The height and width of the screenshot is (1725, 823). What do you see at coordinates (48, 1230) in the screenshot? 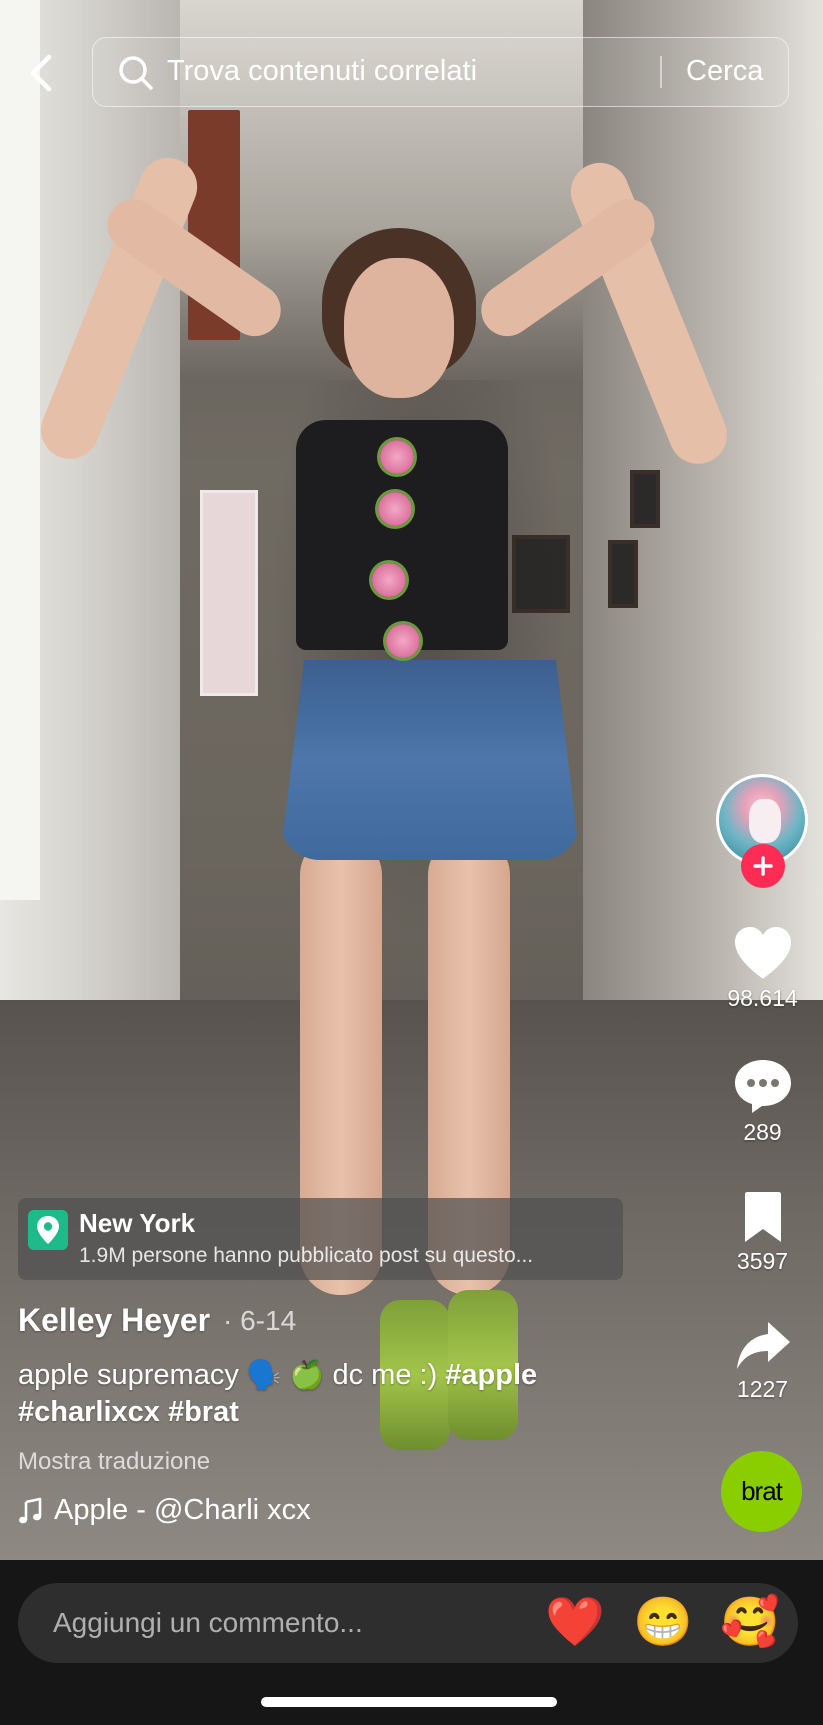
I see `location-pin-icon` at bounding box center [48, 1230].